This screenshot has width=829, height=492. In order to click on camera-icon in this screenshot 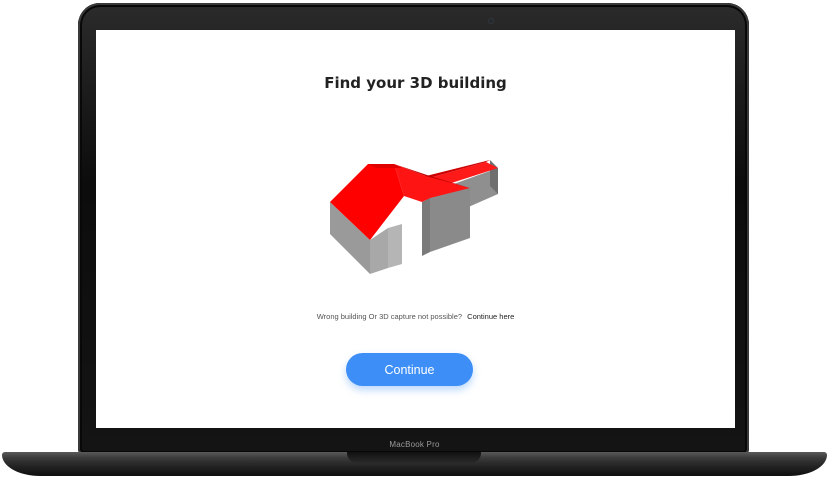, I will do `click(491, 21)`.